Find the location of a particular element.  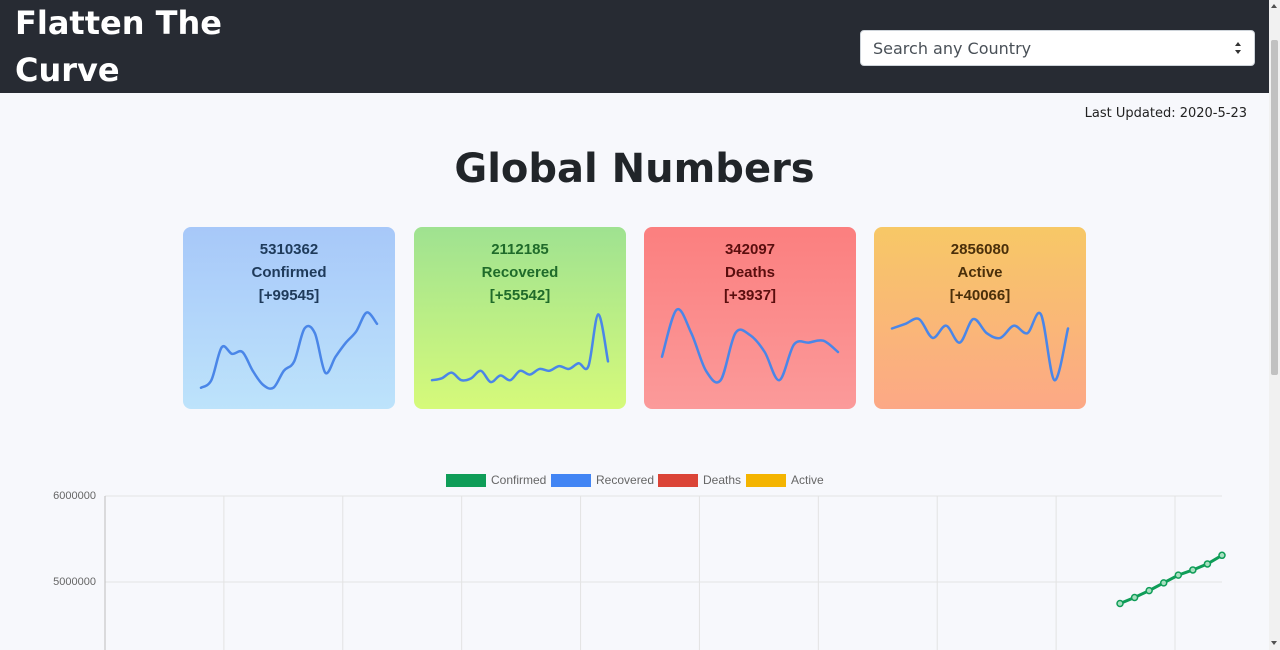

card-deaths: 342097 Deaths [+3937] is located at coordinates (750, 318).